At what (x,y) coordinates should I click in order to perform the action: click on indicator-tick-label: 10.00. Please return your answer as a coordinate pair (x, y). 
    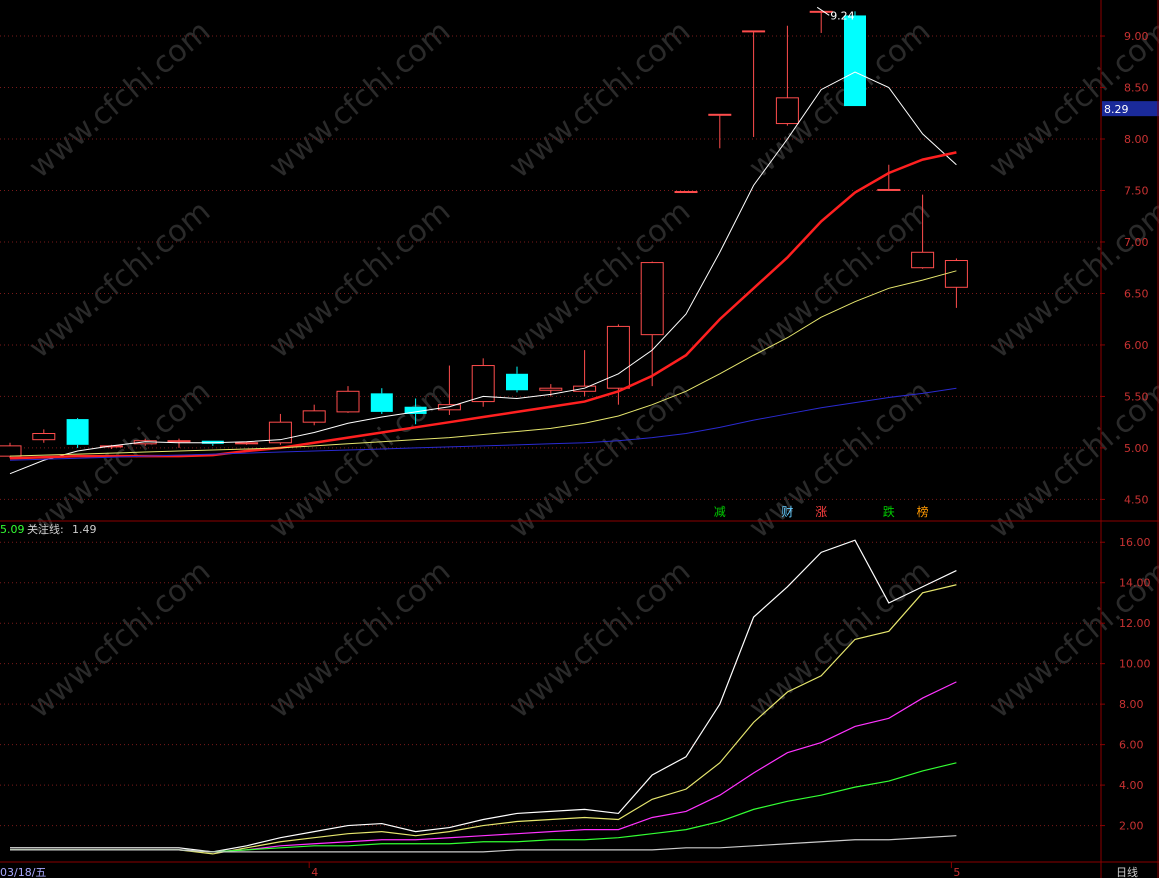
    Looking at the image, I should click on (1135, 664).